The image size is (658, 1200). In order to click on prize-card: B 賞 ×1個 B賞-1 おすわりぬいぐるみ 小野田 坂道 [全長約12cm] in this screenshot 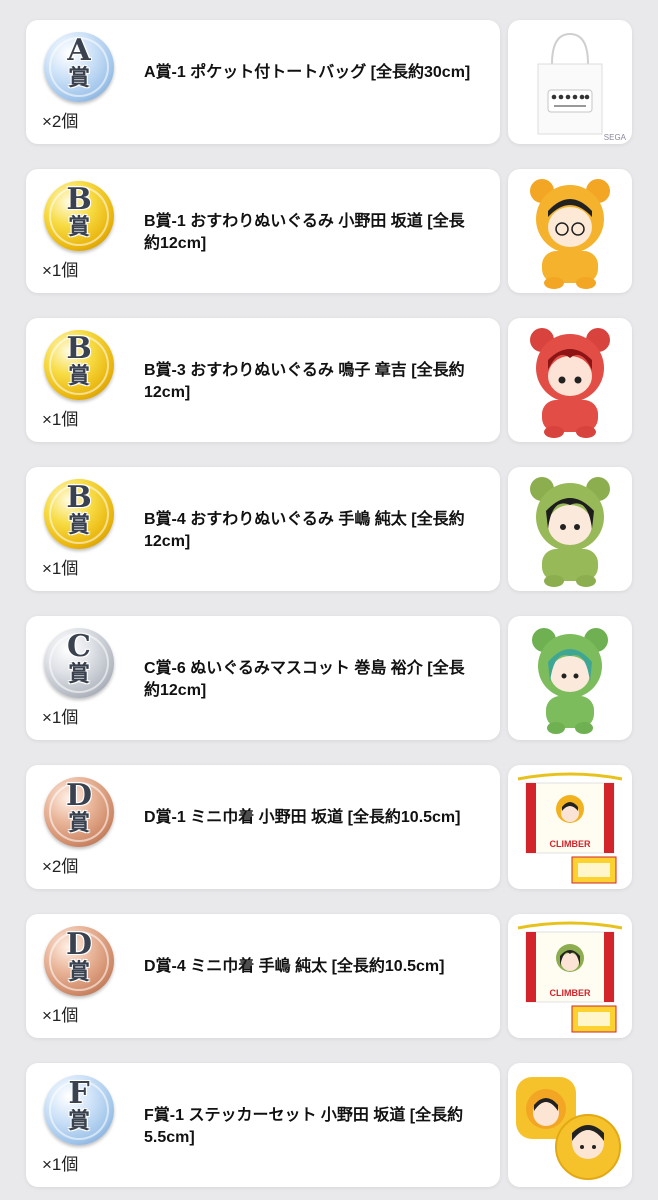, I will do `click(263, 231)`.